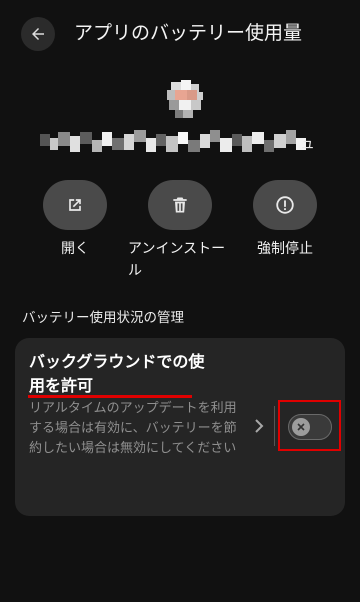  Describe the element at coordinates (103, 318) in the screenshot. I see `battery-management-header: バッテリー使用状況の管理` at that location.